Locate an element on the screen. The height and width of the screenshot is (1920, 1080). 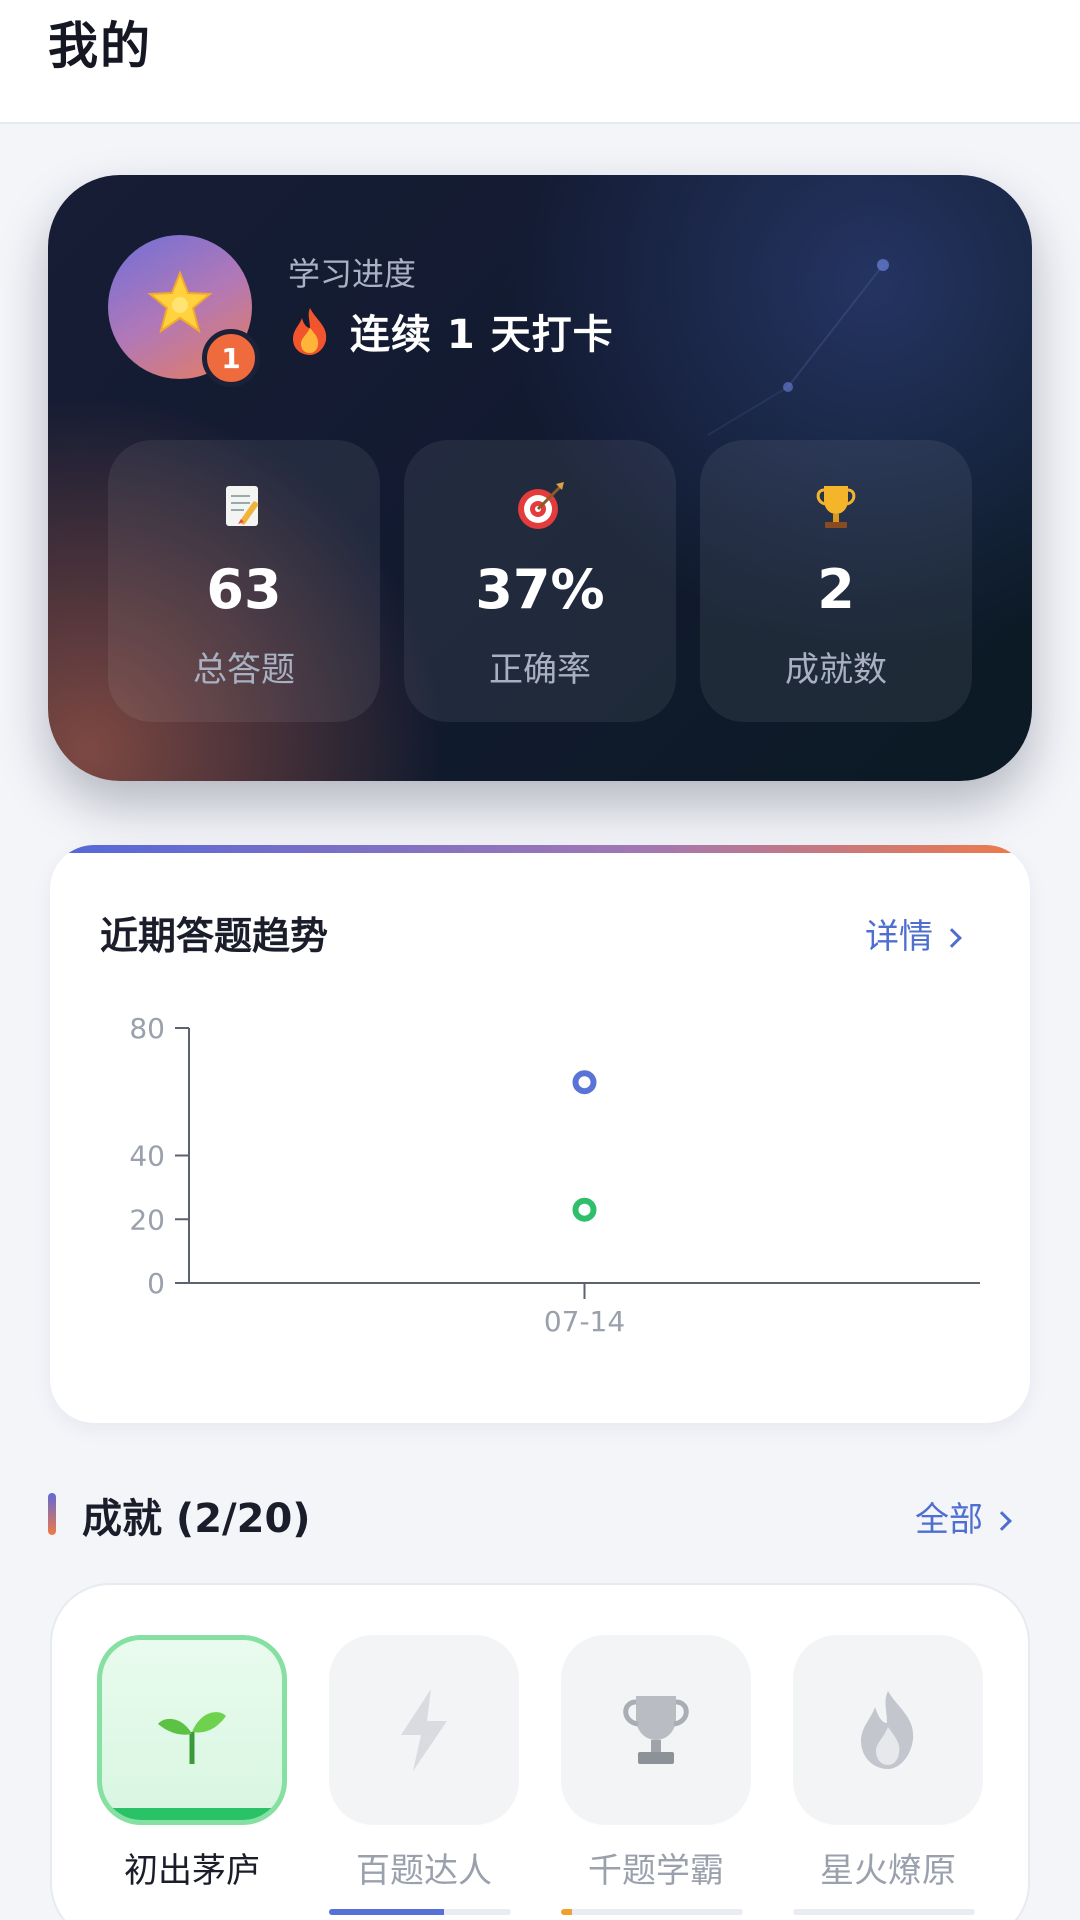
y-tick-label: 80 is located at coordinates (147, 1028).